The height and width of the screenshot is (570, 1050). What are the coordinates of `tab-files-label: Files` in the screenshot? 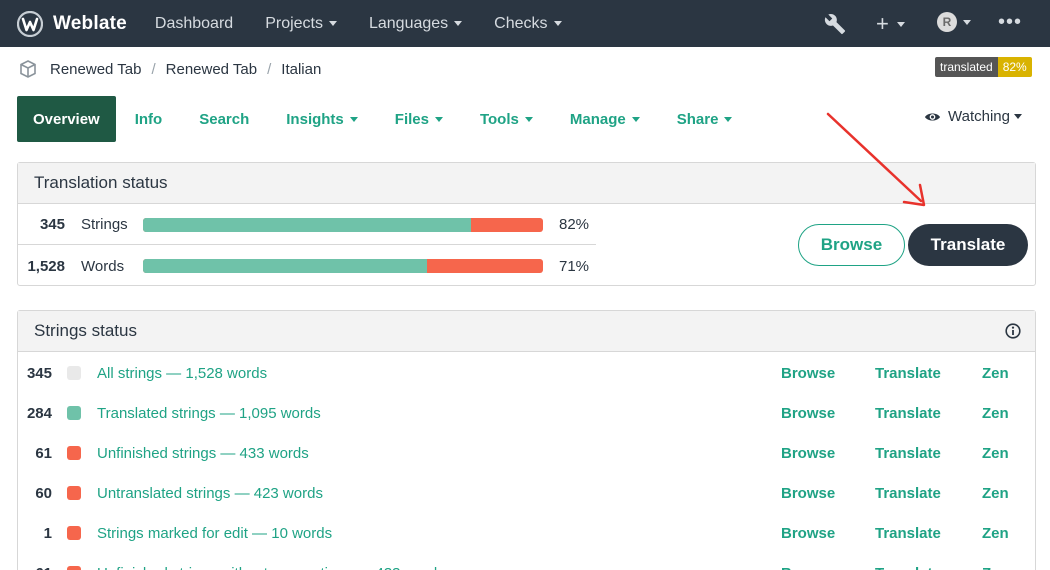 It's located at (411, 119).